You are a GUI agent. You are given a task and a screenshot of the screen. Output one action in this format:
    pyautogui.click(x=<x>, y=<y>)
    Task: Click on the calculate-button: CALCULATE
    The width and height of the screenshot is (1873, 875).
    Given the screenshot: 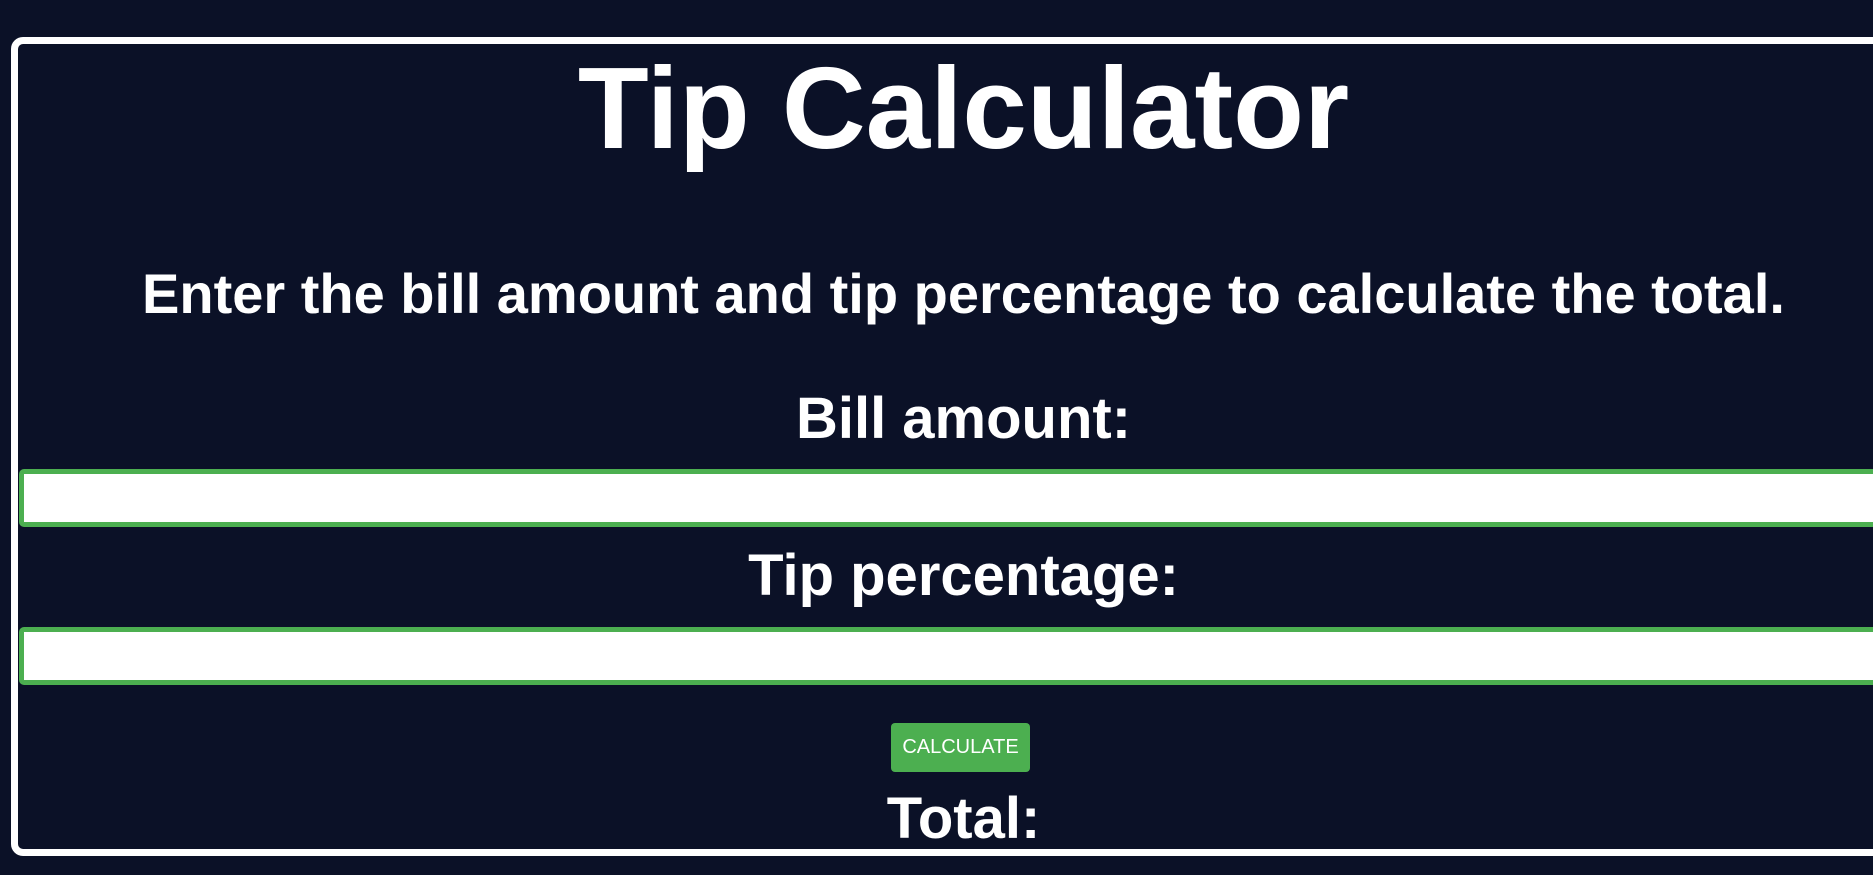 What is the action you would take?
    pyautogui.click(x=960, y=747)
    